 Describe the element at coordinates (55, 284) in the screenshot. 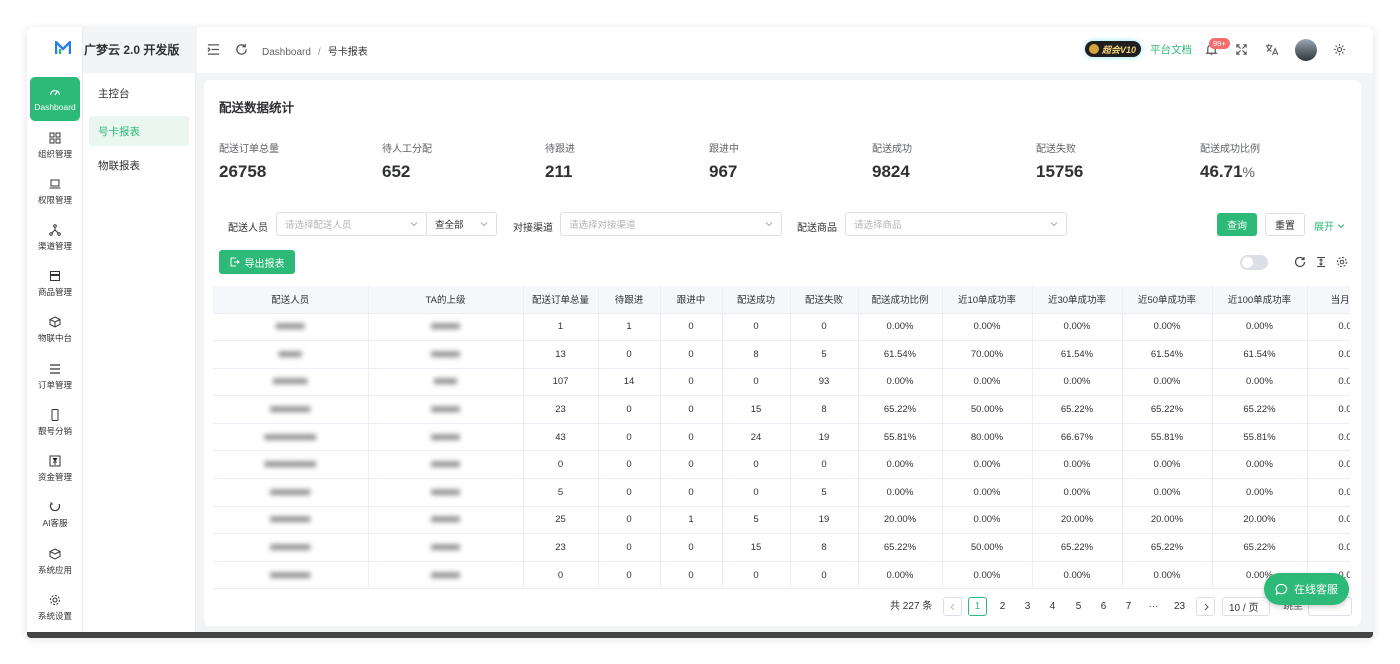

I see `rail-item-product: 商品管理` at that location.